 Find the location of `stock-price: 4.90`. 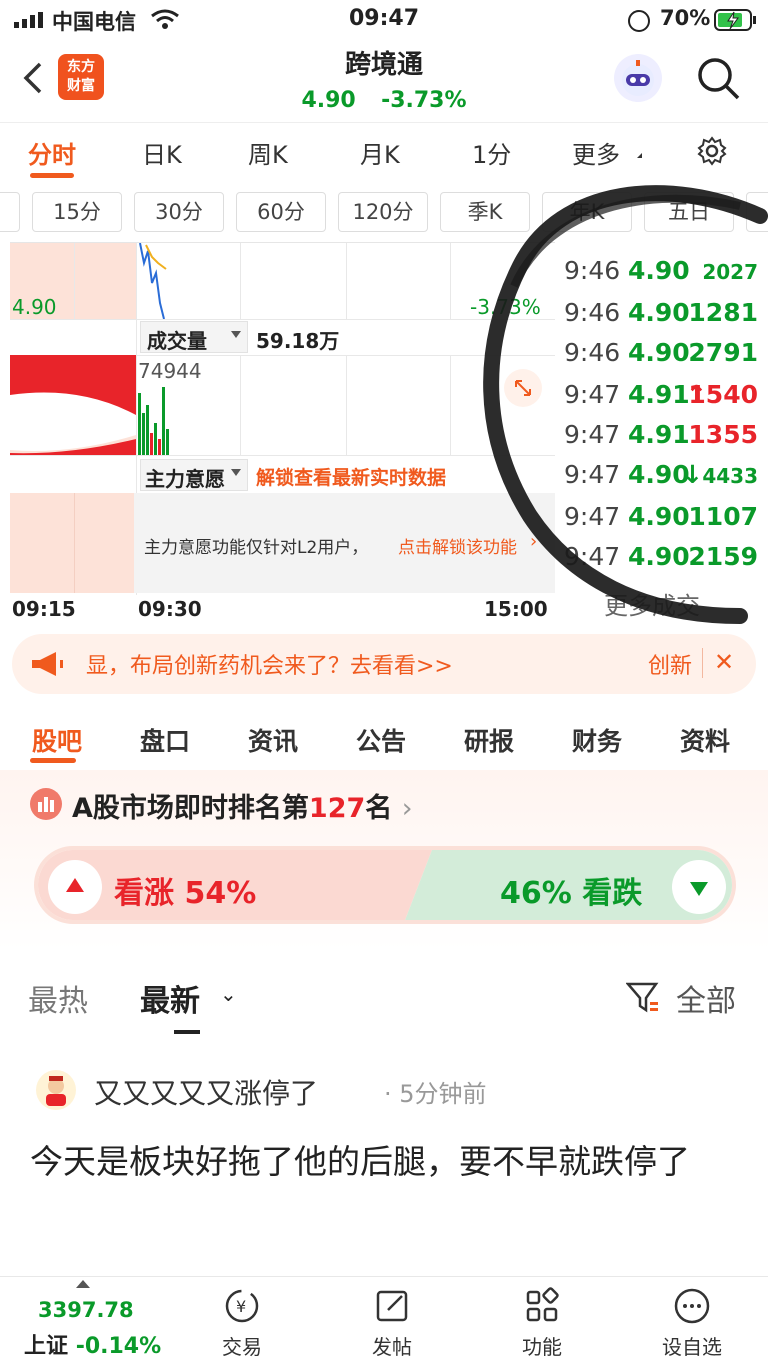

stock-price: 4.90 is located at coordinates (328, 100).